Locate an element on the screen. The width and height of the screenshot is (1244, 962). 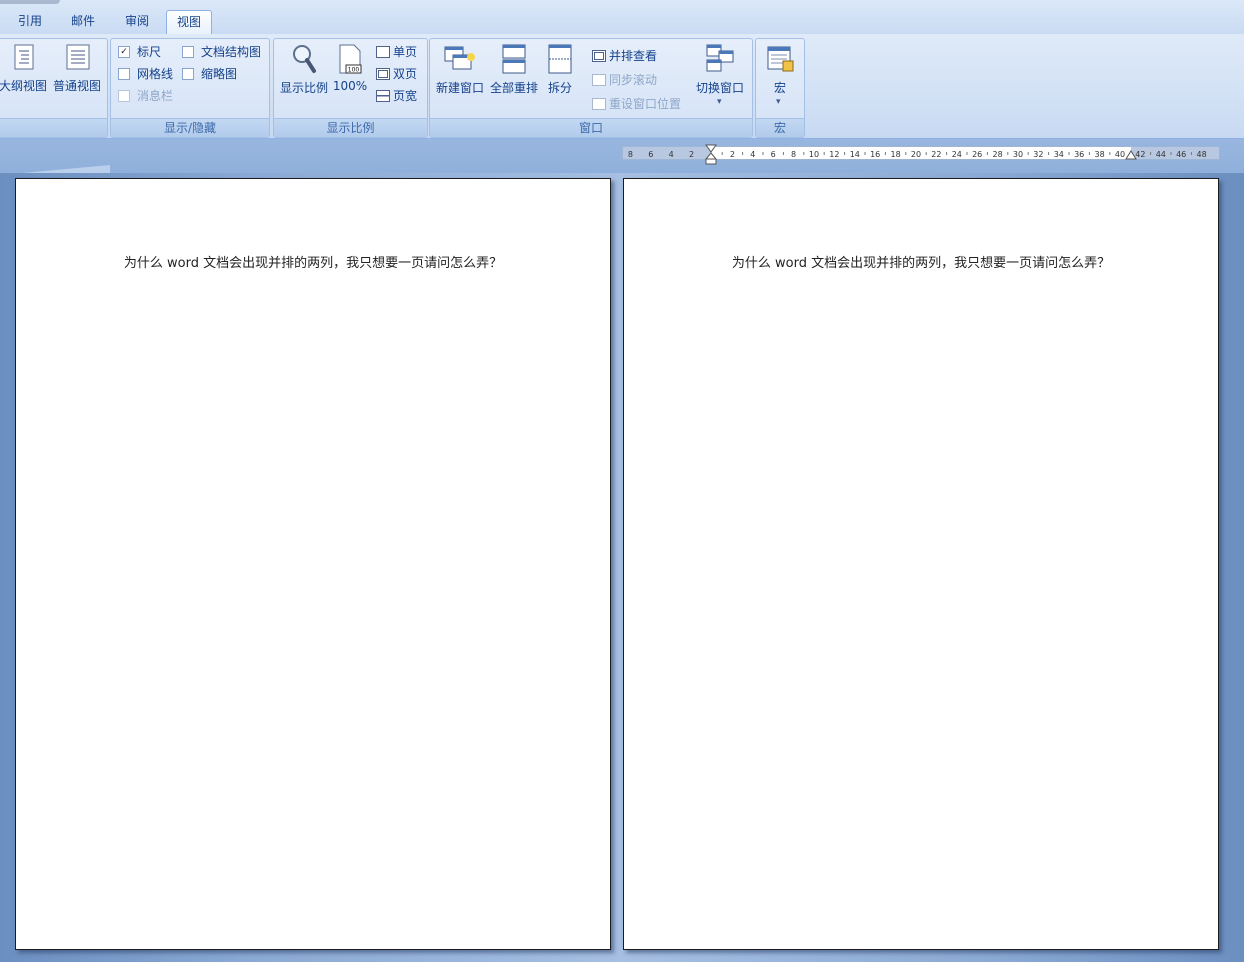
switch-windows-label: 切换窗口 is located at coordinates (719, 88).